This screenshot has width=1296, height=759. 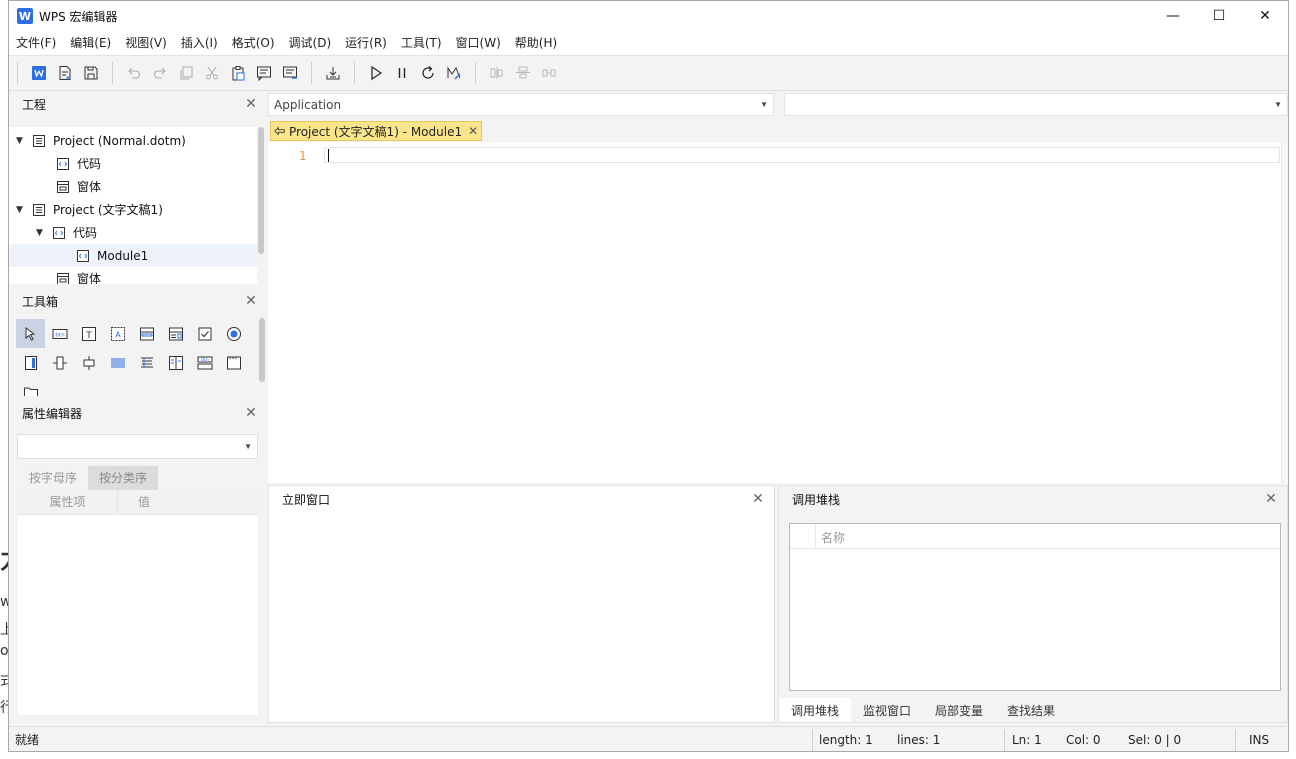 I want to click on comment-block-icon, so click(x=264, y=73).